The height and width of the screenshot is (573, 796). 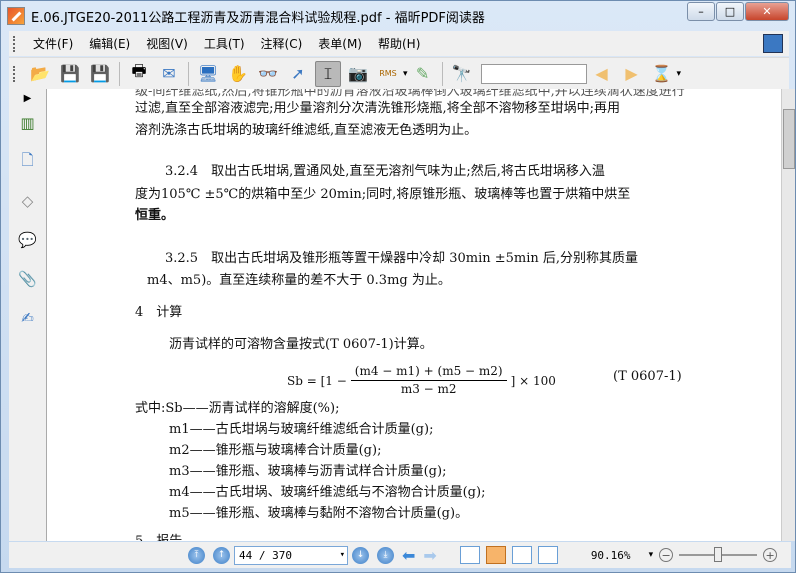 What do you see at coordinates (767, 11) in the screenshot?
I see `close-button: ✕` at bounding box center [767, 11].